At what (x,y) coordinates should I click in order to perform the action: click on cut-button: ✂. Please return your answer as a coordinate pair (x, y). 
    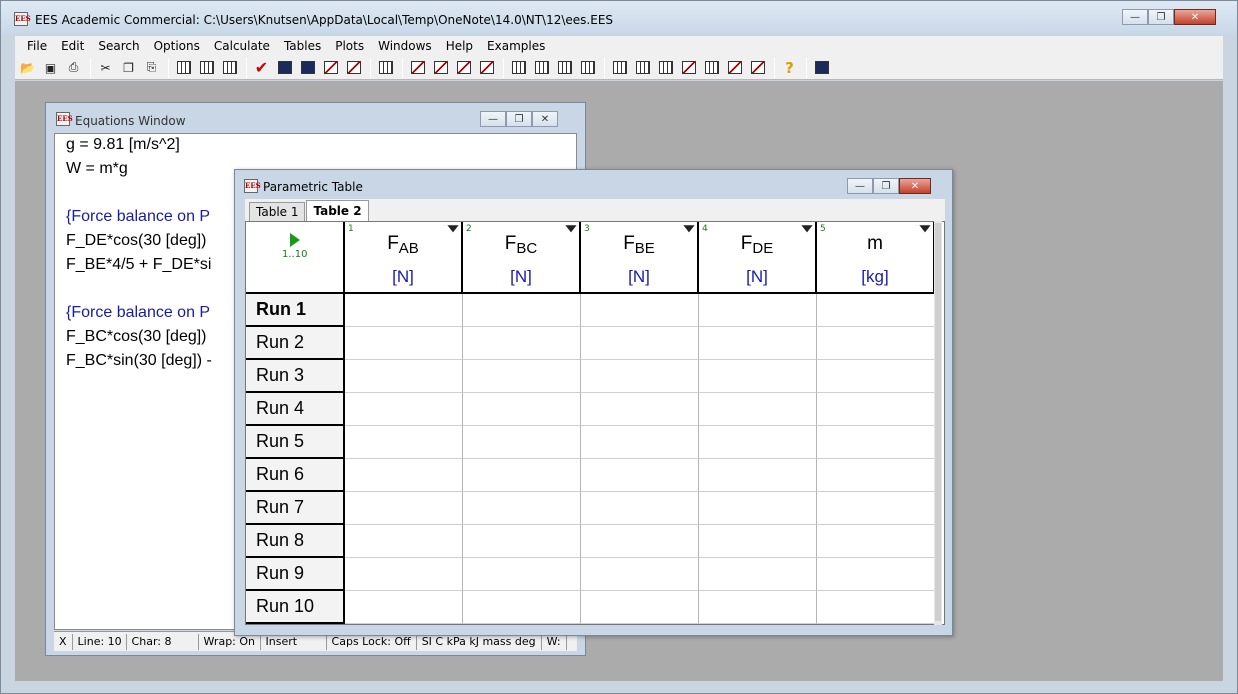
    Looking at the image, I should click on (105, 68).